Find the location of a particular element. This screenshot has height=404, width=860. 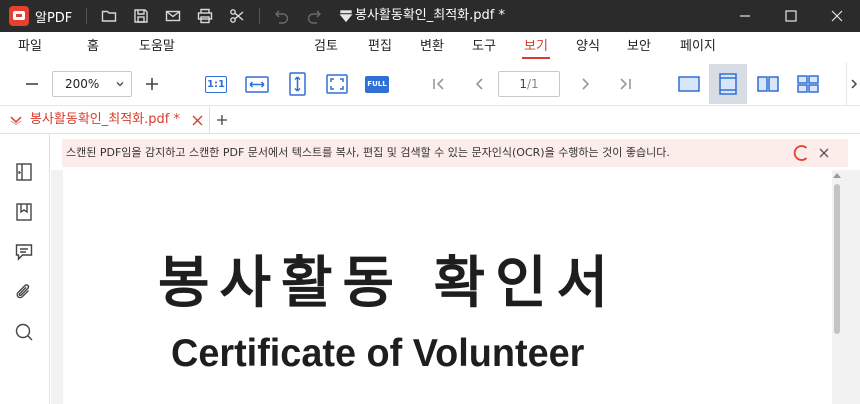

fit-height-icon is located at coordinates (297, 84).